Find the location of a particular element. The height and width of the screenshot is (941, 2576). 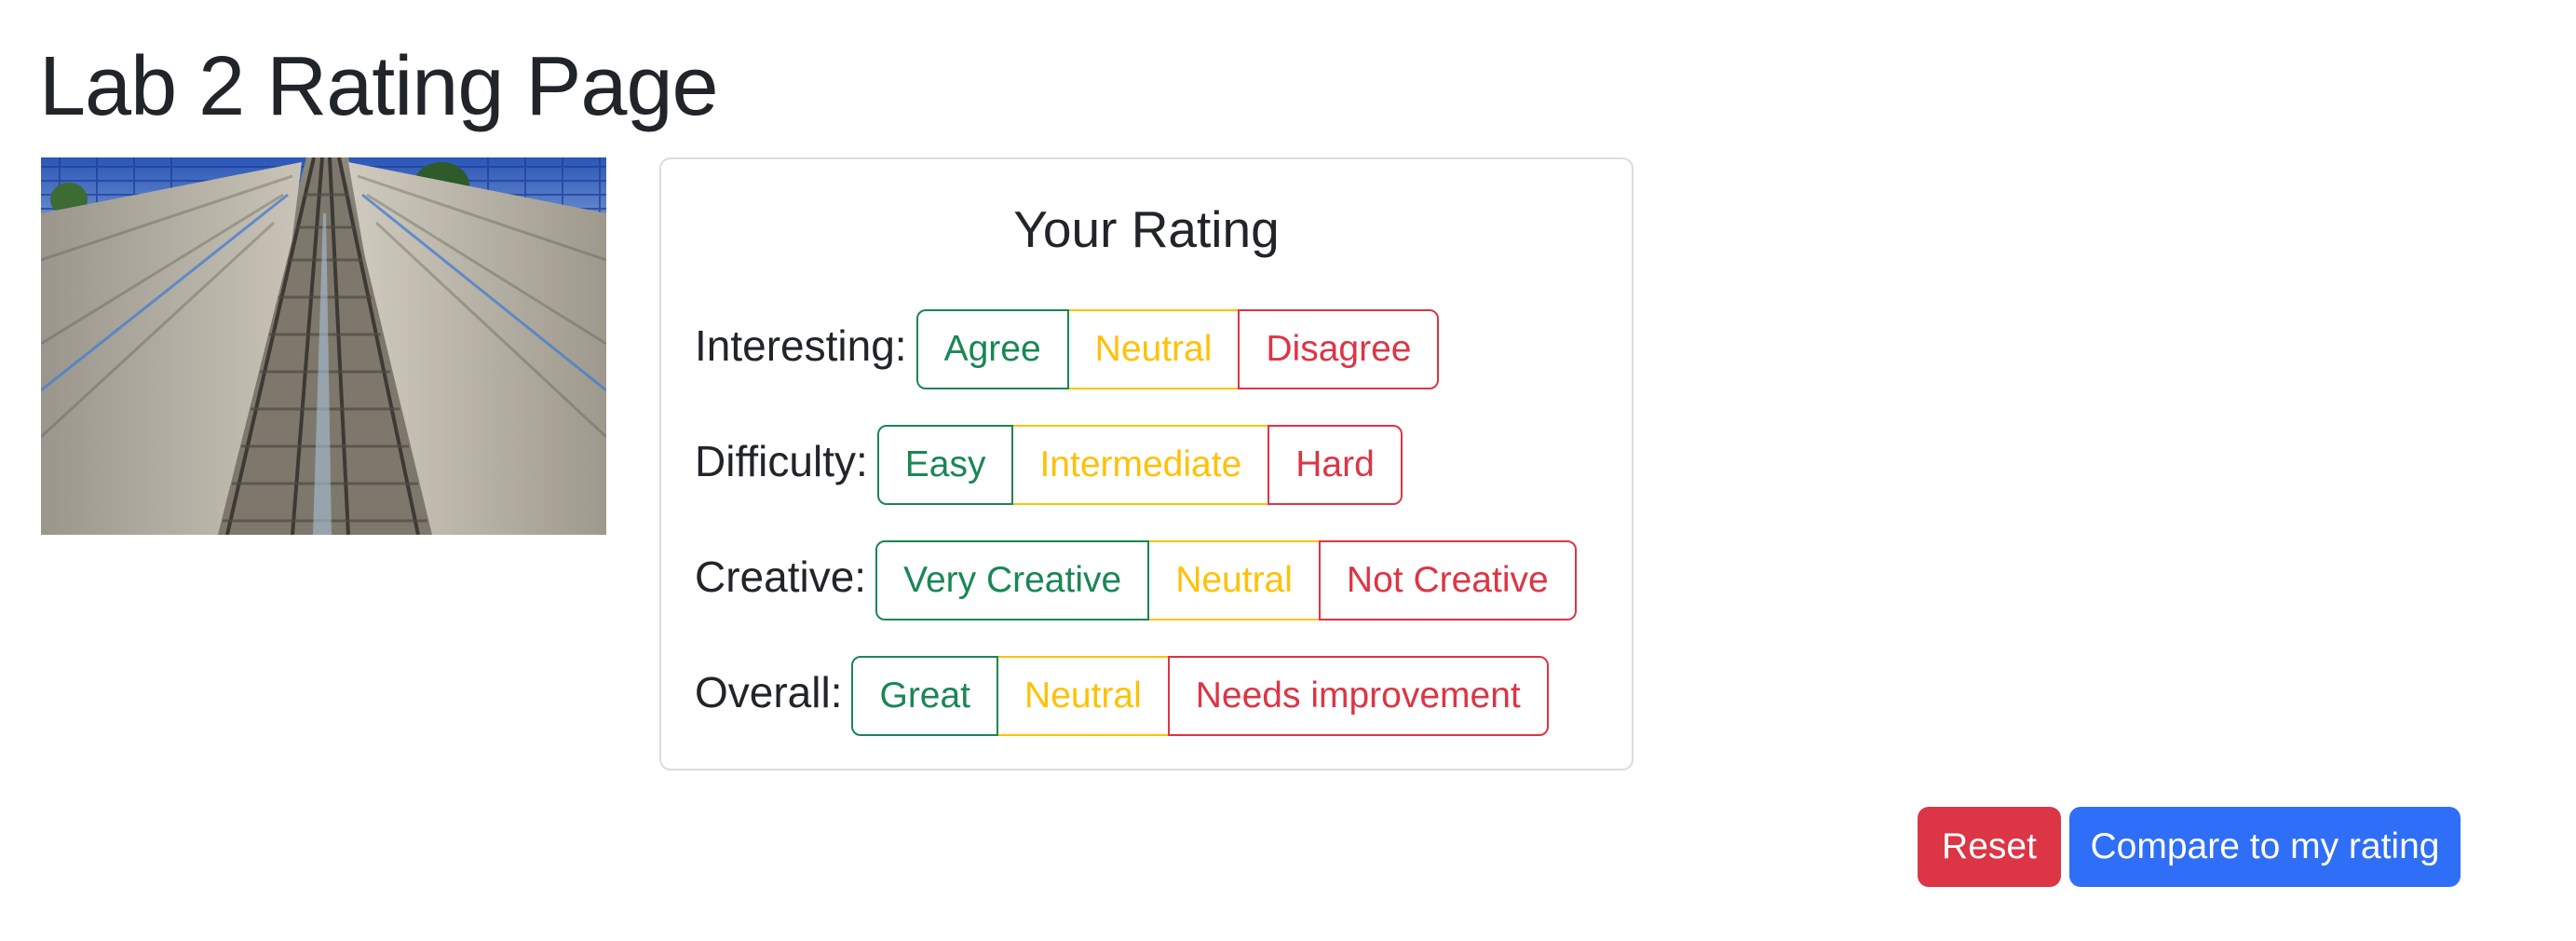

rating-row-overall: Overall: Great Neutral Needs improvement is located at coordinates (1122, 696).